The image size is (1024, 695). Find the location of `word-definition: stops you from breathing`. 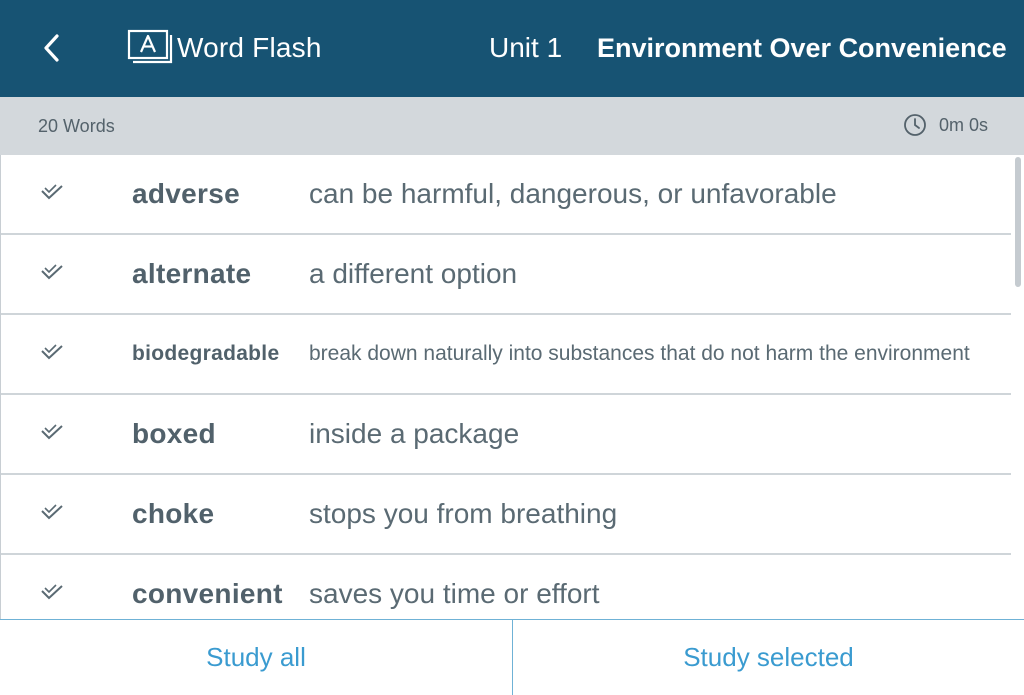

word-definition: stops you from breathing is located at coordinates (463, 513).